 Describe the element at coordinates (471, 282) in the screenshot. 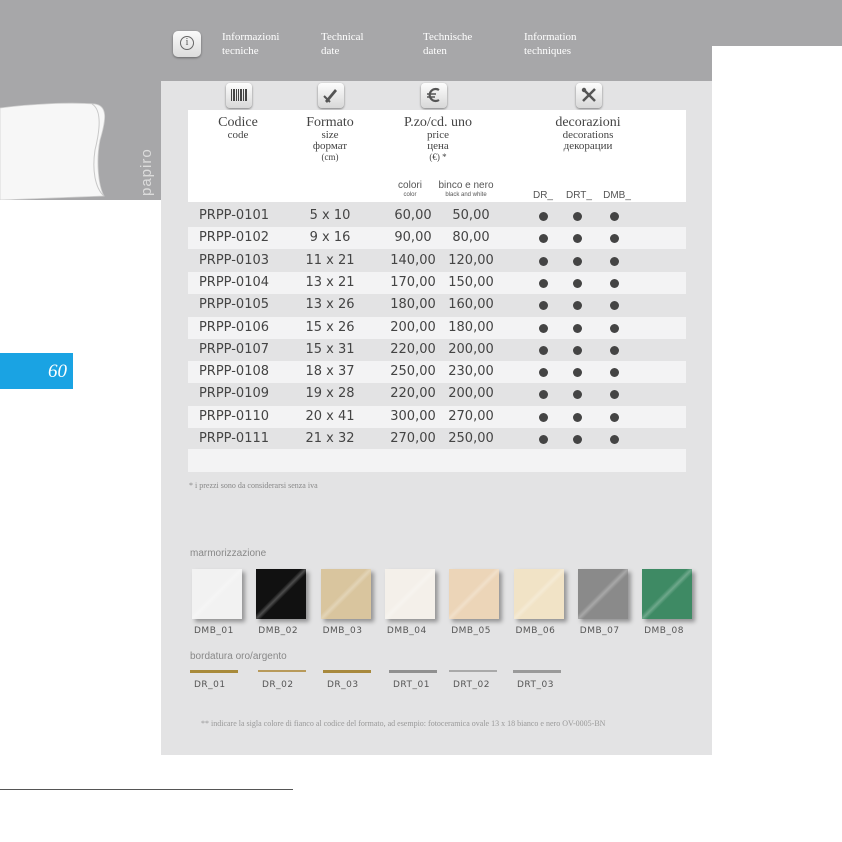

I see `cell-price-bw: 150,00` at that location.